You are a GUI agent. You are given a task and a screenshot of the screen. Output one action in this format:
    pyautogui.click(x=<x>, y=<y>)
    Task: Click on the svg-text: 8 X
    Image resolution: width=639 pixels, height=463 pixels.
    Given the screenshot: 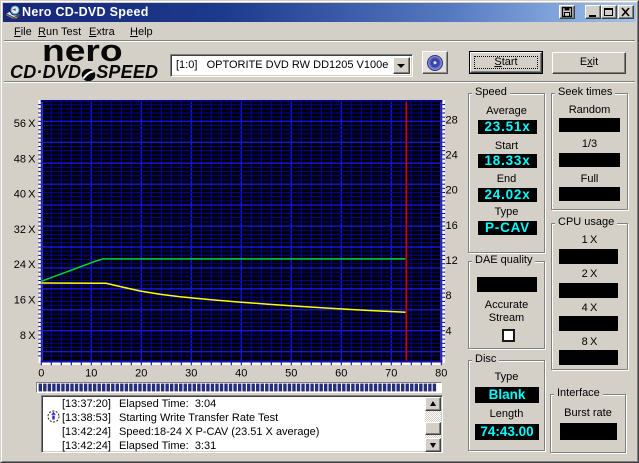 What is the action you would take?
    pyautogui.click(x=28, y=336)
    